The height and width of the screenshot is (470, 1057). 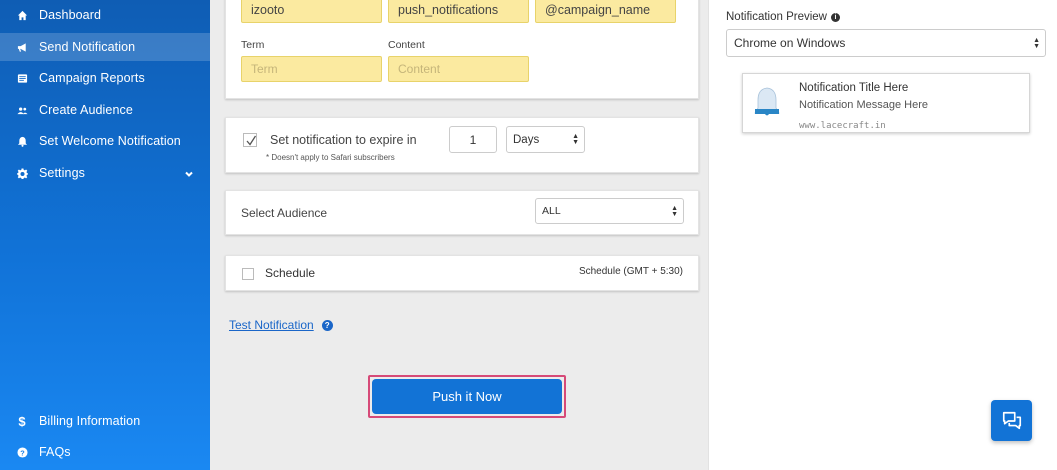 What do you see at coordinates (458, 11) in the screenshot?
I see `utm-medium-input: push_notifications` at bounding box center [458, 11].